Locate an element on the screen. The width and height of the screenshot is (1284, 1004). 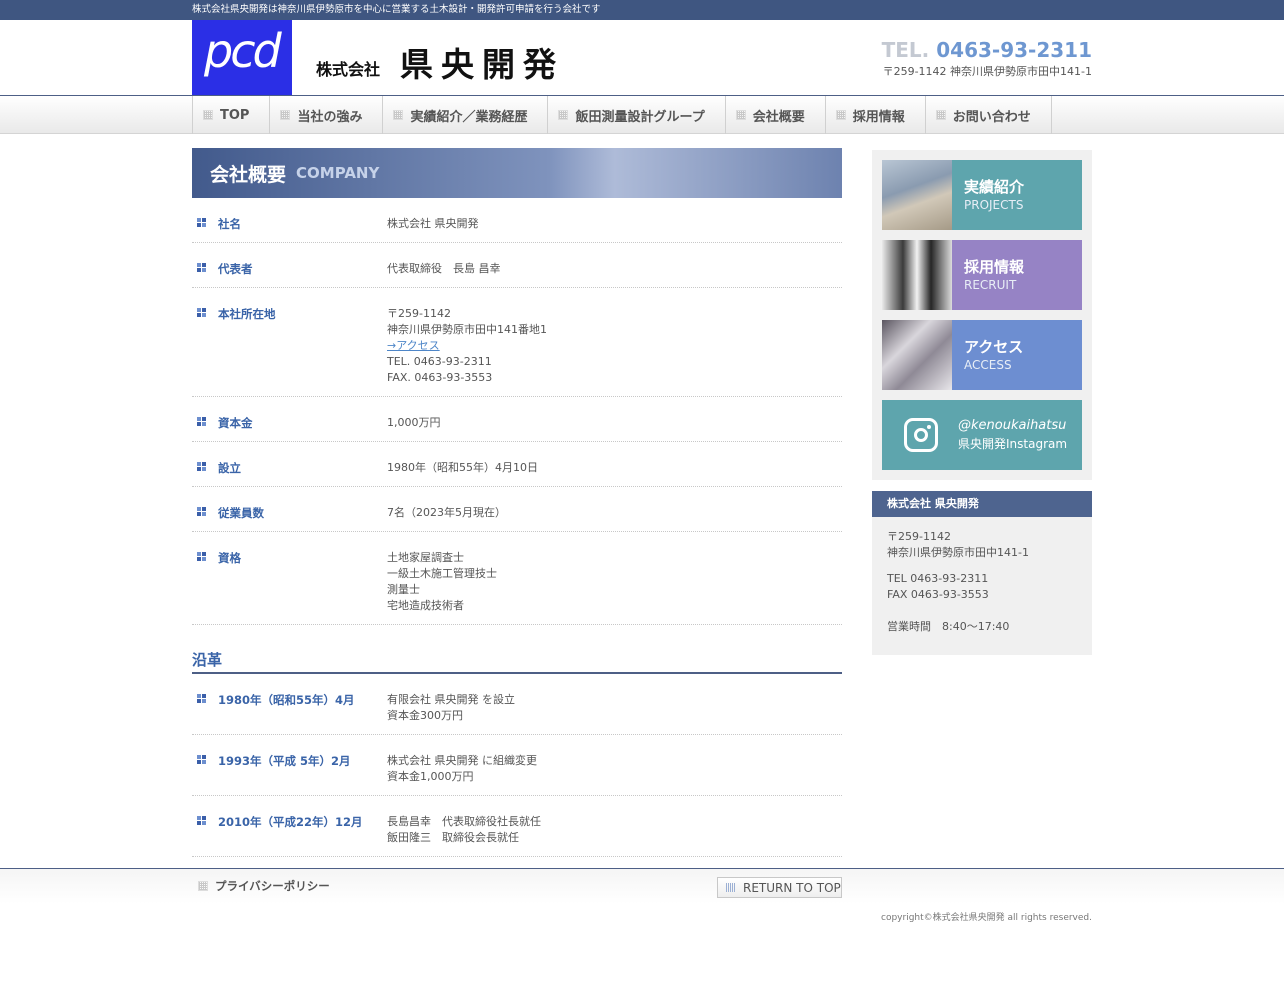
info-fax: FAX 0463-93-3553 is located at coordinates (938, 594).